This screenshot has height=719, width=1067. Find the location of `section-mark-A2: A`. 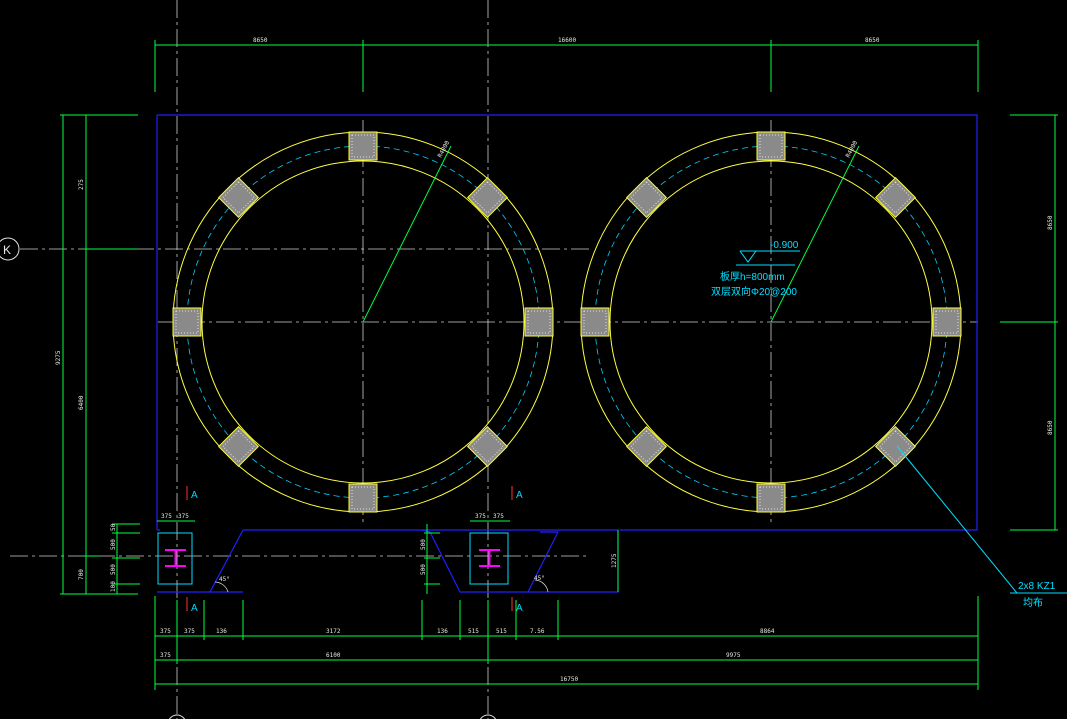

section-mark-A2: A is located at coordinates (194, 608).